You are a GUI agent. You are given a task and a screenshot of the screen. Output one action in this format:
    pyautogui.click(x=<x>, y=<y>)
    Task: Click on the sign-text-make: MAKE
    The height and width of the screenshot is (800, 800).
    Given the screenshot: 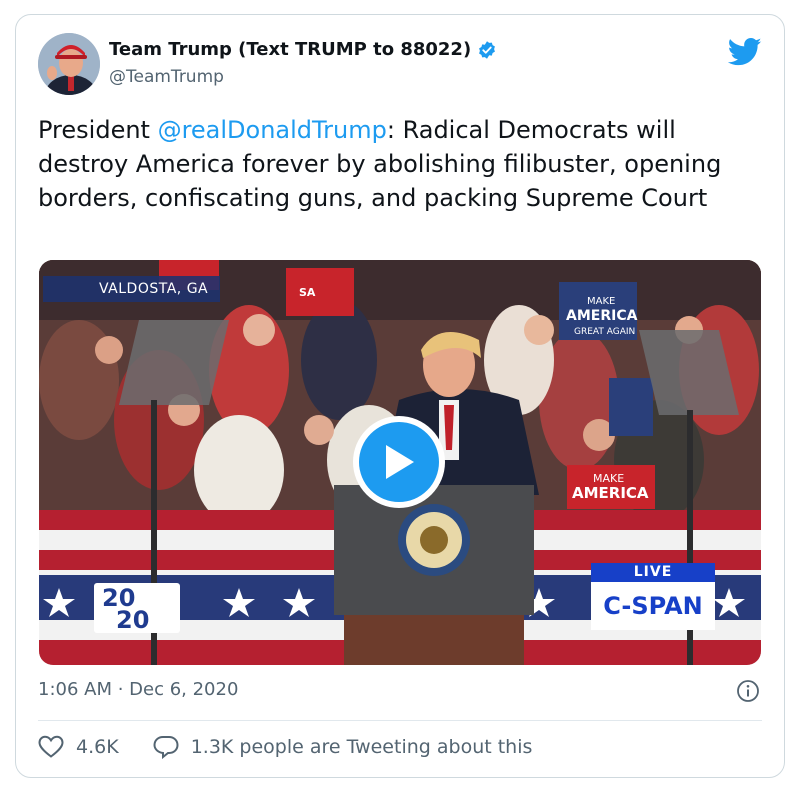 What is the action you would take?
    pyautogui.click(x=601, y=301)
    